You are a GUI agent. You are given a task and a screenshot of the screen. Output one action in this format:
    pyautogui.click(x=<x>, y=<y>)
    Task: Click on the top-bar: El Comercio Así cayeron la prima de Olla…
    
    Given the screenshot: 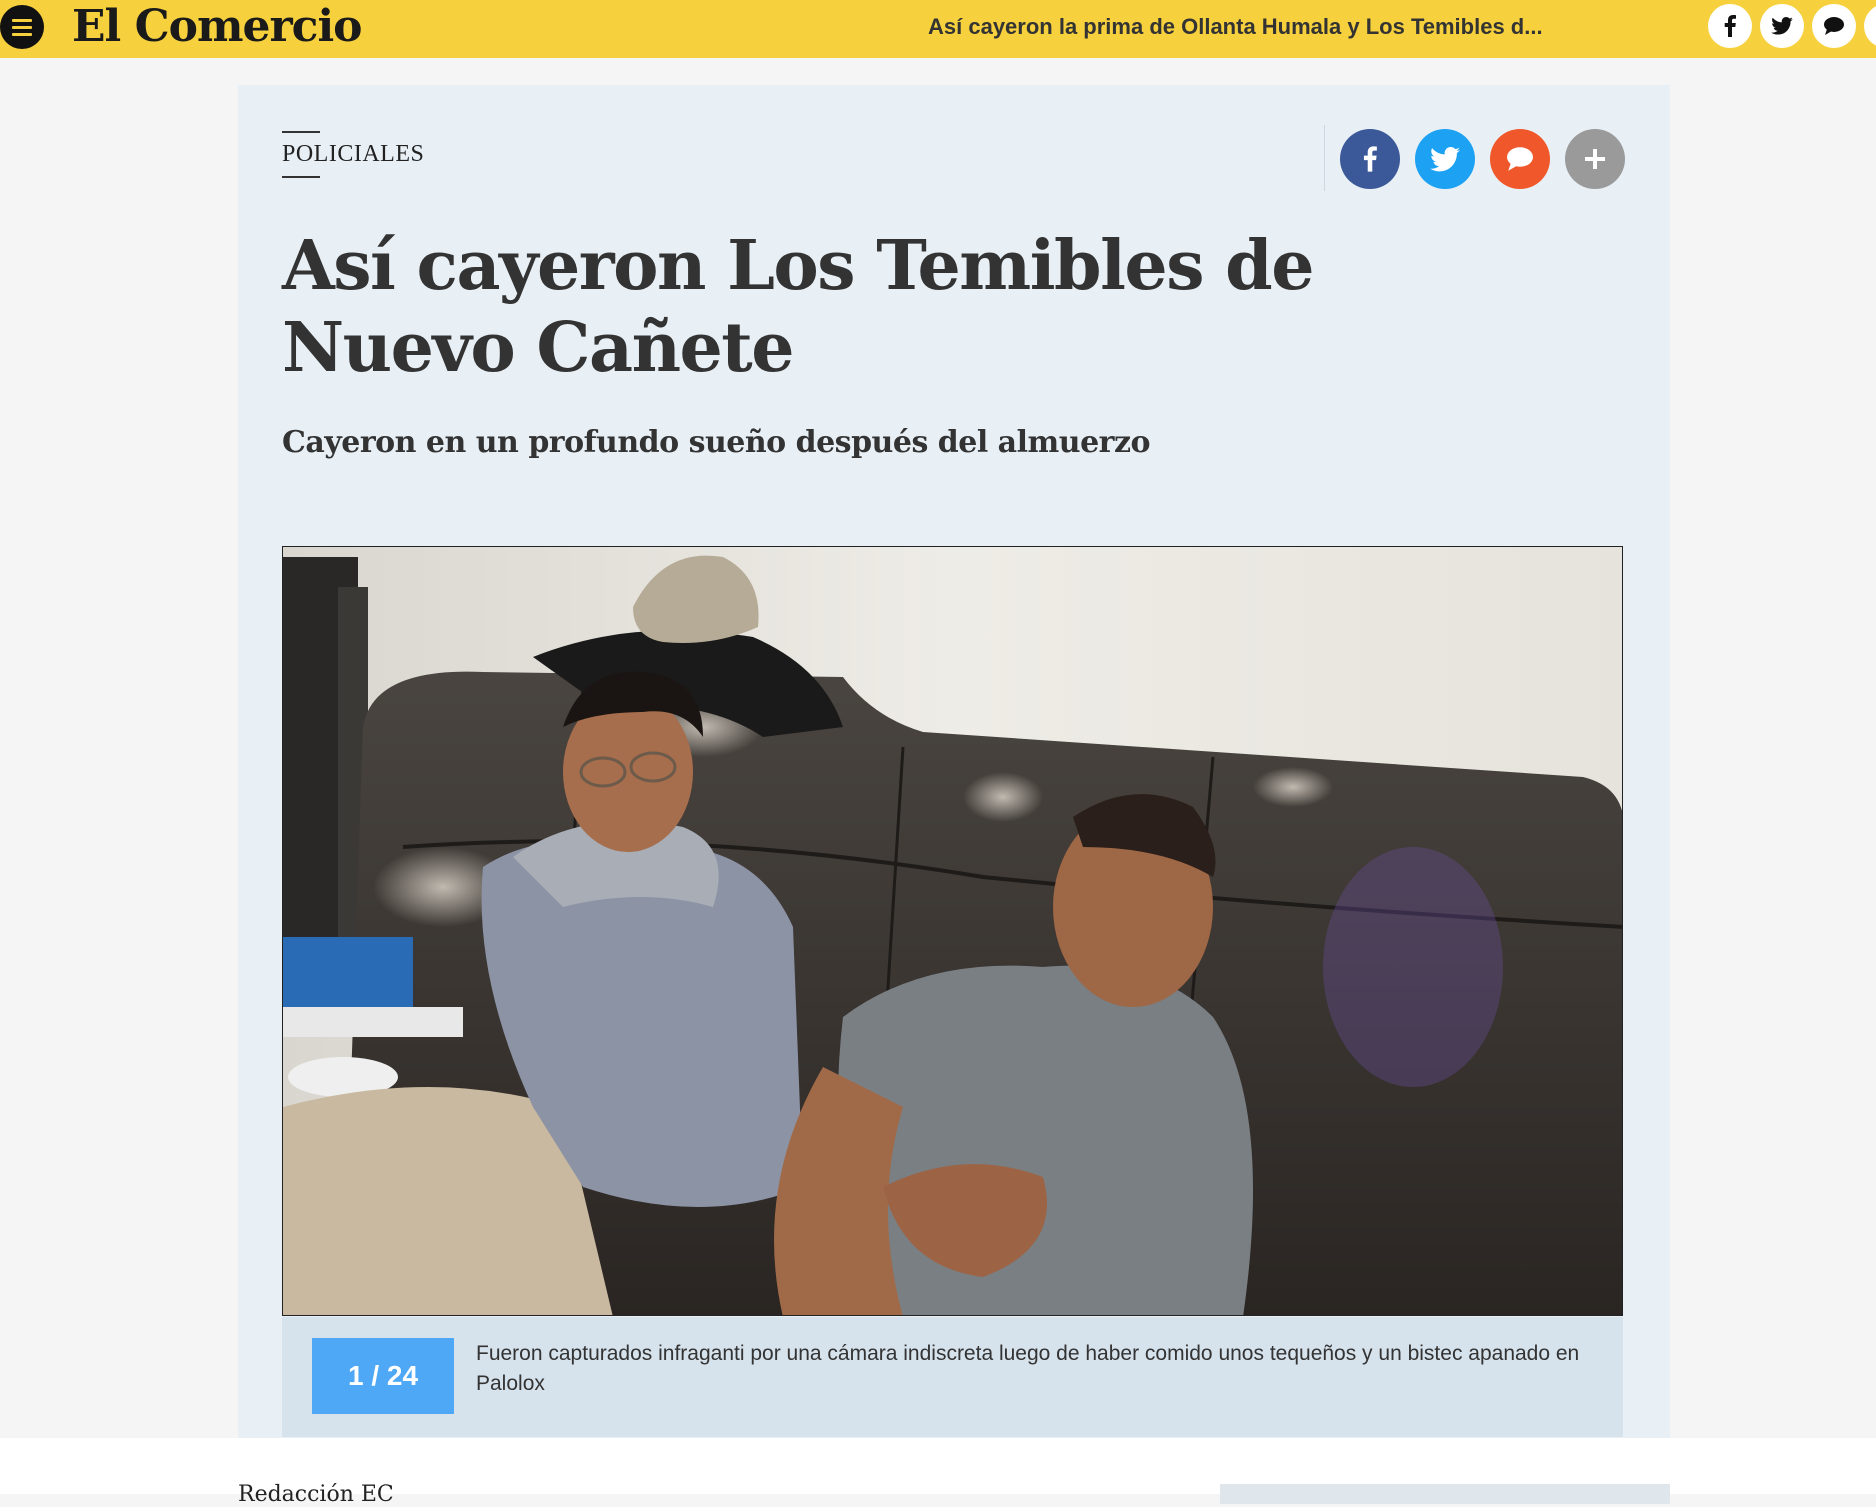 What is the action you would take?
    pyautogui.click(x=938, y=29)
    